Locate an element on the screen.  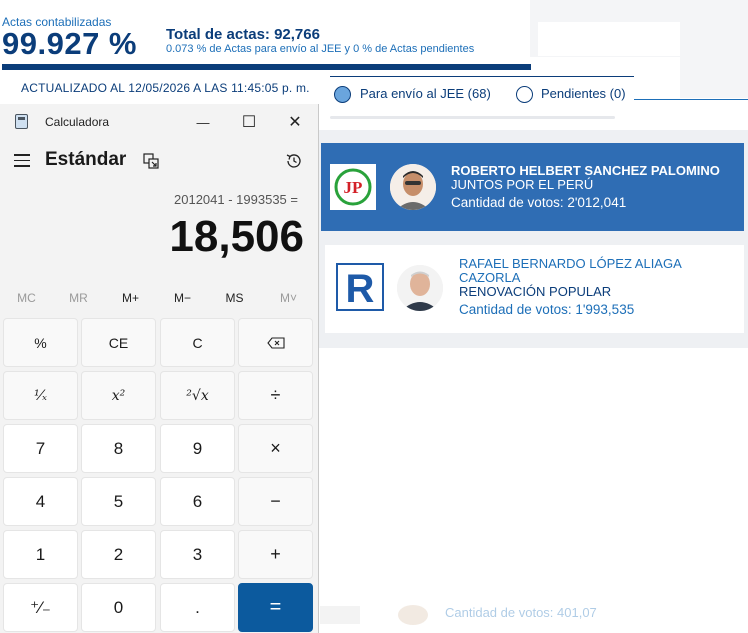
svg-text: JP is located at coordinates (353, 187).